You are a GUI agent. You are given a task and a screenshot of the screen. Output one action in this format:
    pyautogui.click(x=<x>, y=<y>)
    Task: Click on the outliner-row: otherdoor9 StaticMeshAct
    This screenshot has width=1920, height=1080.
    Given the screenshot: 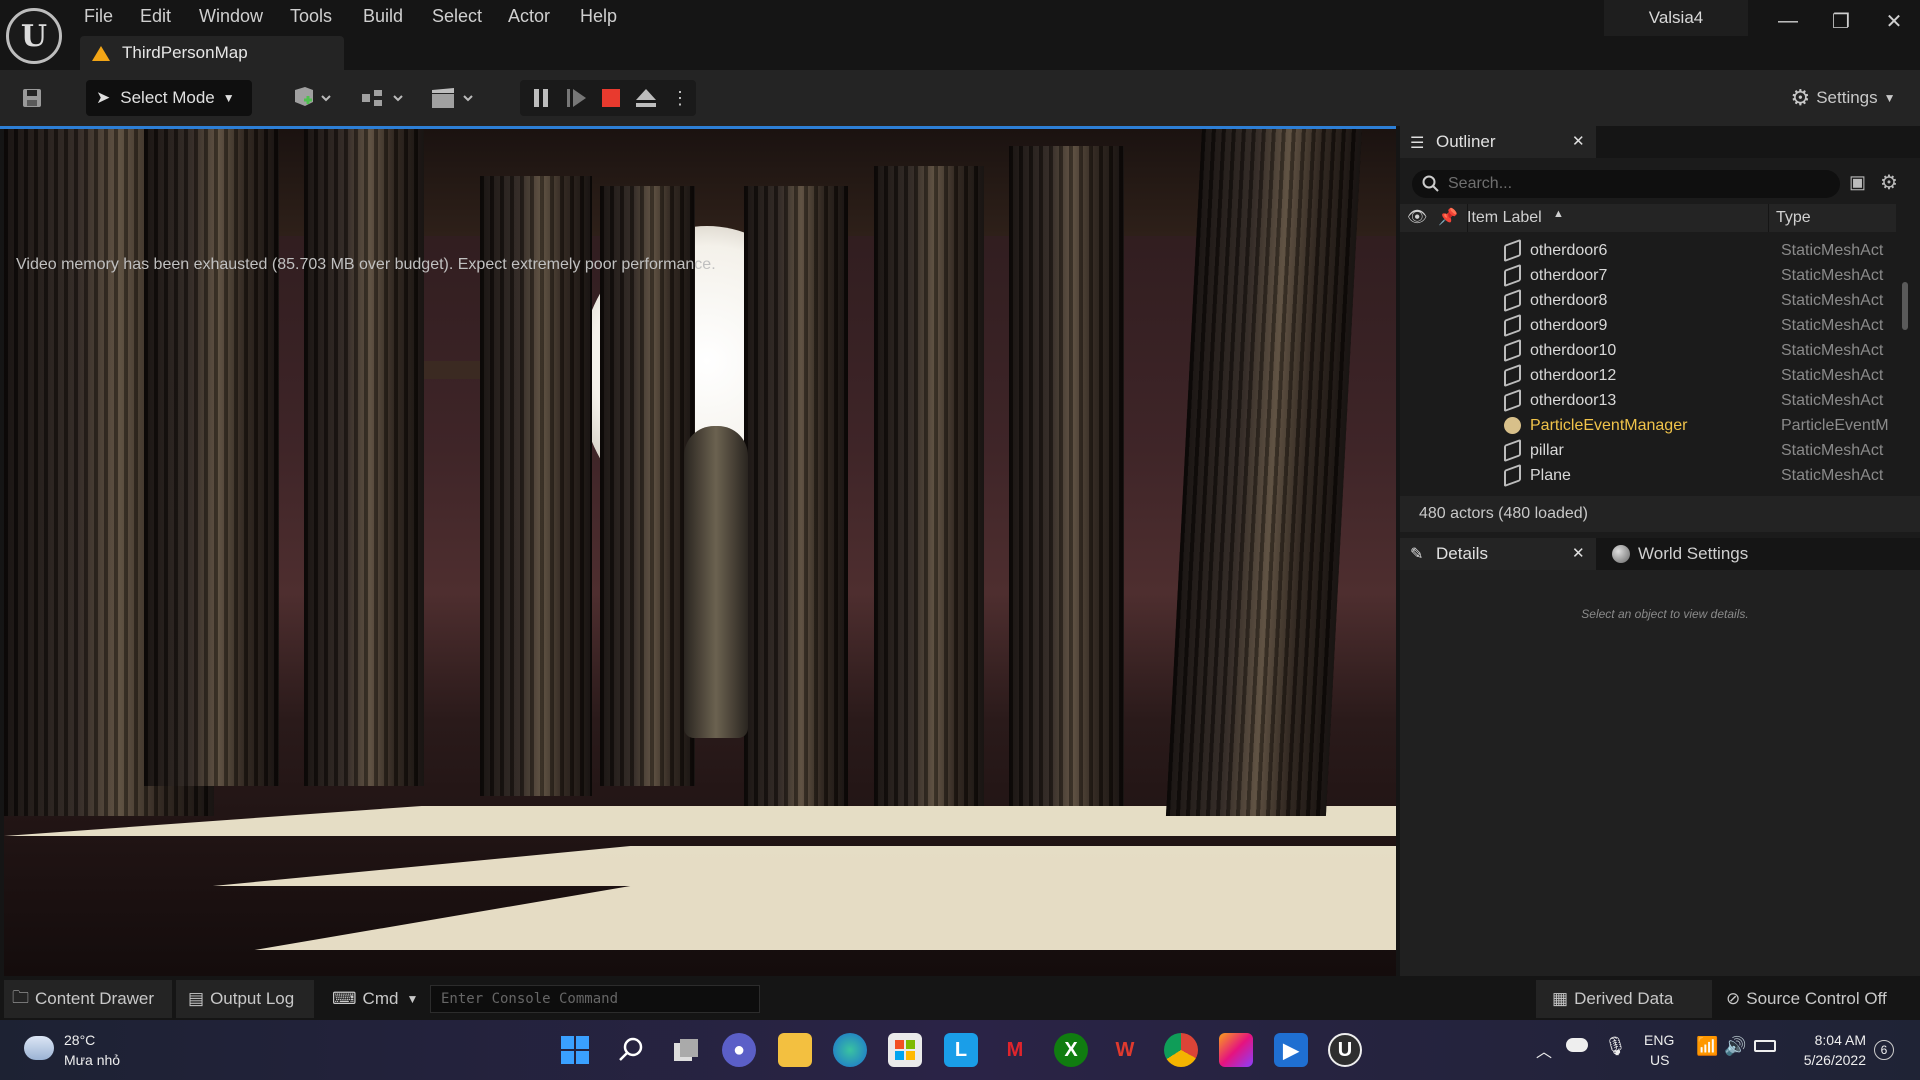 What is the action you would take?
    pyautogui.click(x=1648, y=325)
    